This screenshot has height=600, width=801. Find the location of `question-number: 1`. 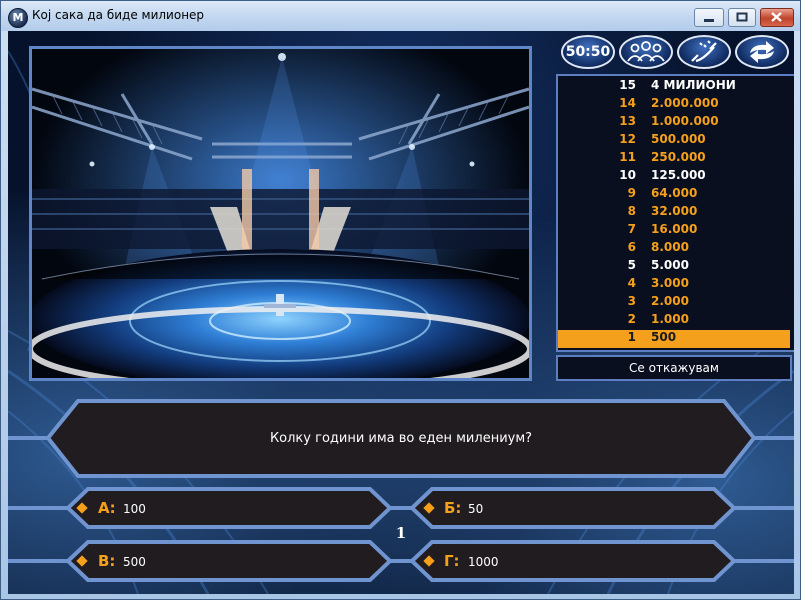

question-number: 1 is located at coordinates (401, 533).